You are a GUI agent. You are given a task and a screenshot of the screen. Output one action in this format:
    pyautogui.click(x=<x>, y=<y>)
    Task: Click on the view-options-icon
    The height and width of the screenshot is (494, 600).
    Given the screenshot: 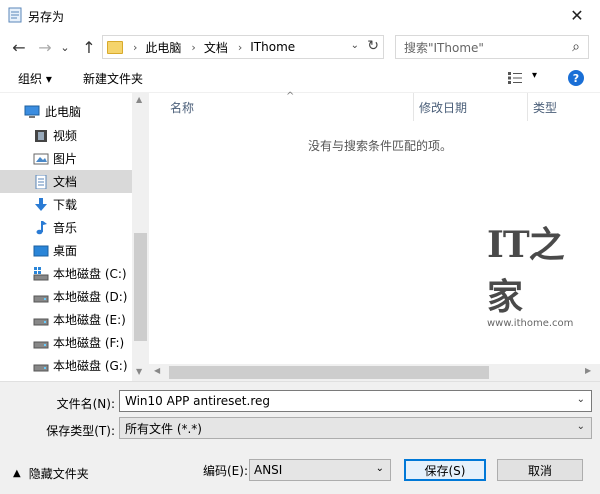 What is the action you would take?
    pyautogui.click(x=515, y=78)
    